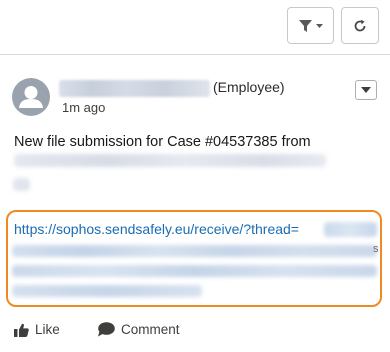  I want to click on toolbar-divider, so click(195, 54).